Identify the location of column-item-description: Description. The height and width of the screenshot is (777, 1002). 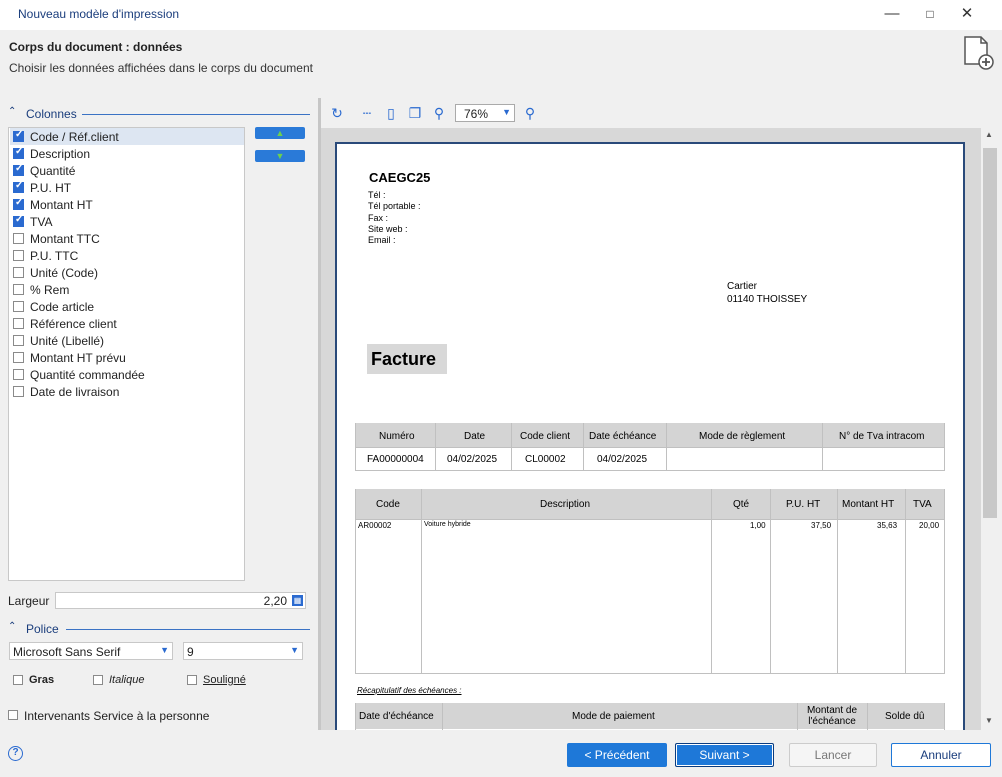
(127, 153).